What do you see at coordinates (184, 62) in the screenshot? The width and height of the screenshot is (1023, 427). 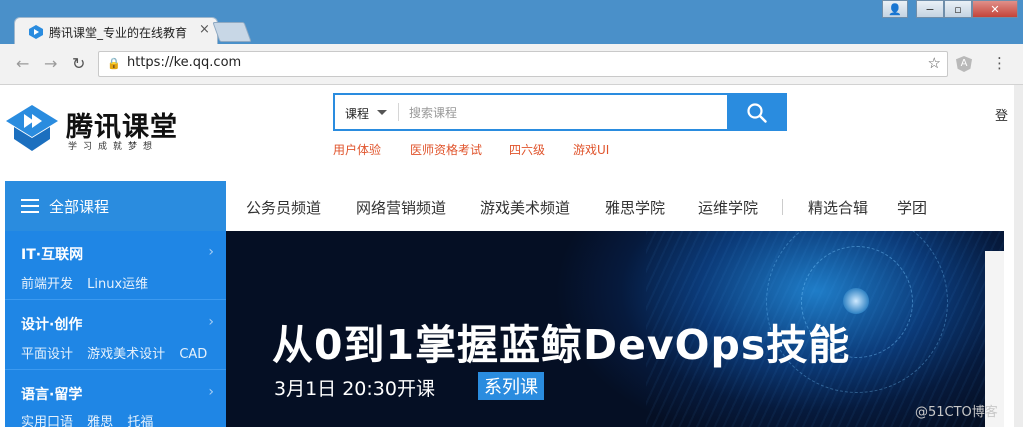 I see `url-text: https://ke.qq.com` at bounding box center [184, 62].